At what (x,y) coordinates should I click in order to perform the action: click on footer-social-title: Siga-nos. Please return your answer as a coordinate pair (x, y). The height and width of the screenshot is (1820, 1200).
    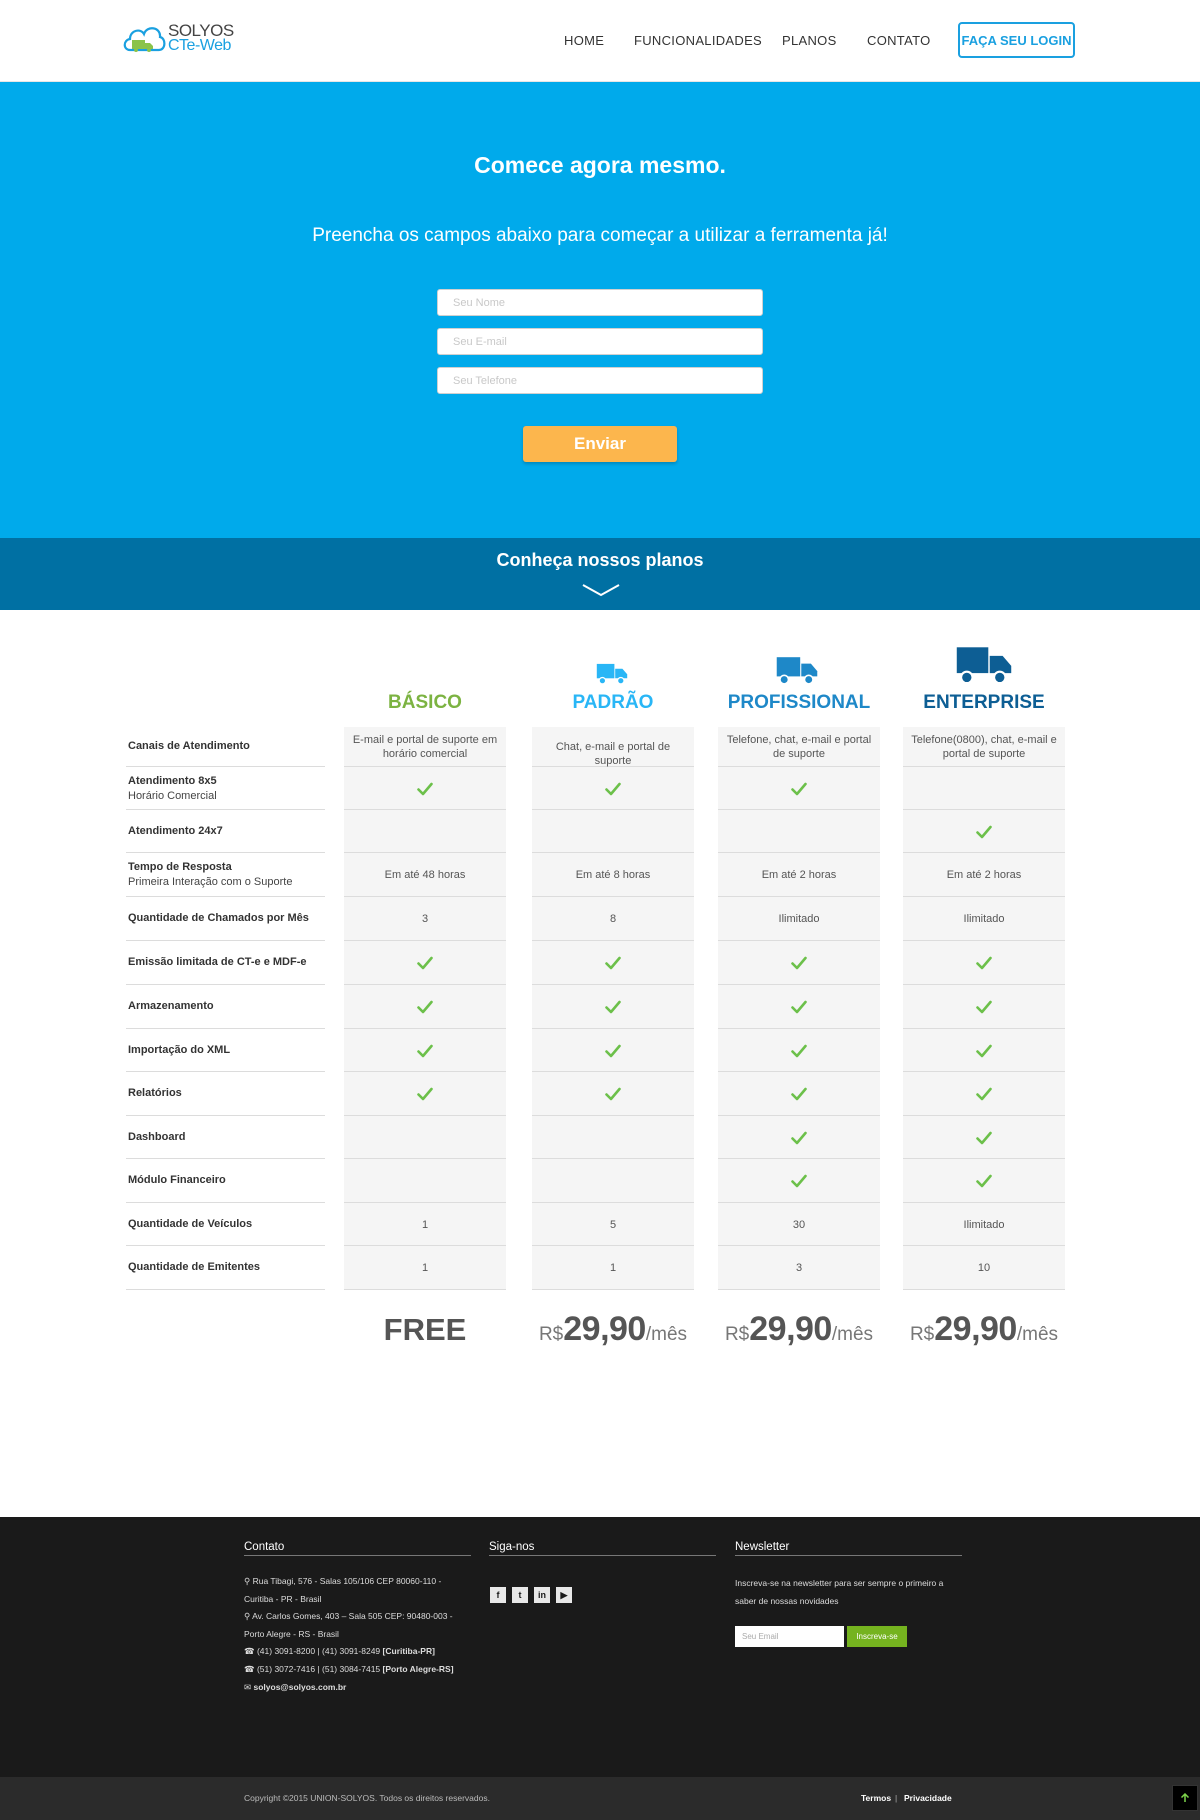
    Looking at the image, I should click on (602, 1548).